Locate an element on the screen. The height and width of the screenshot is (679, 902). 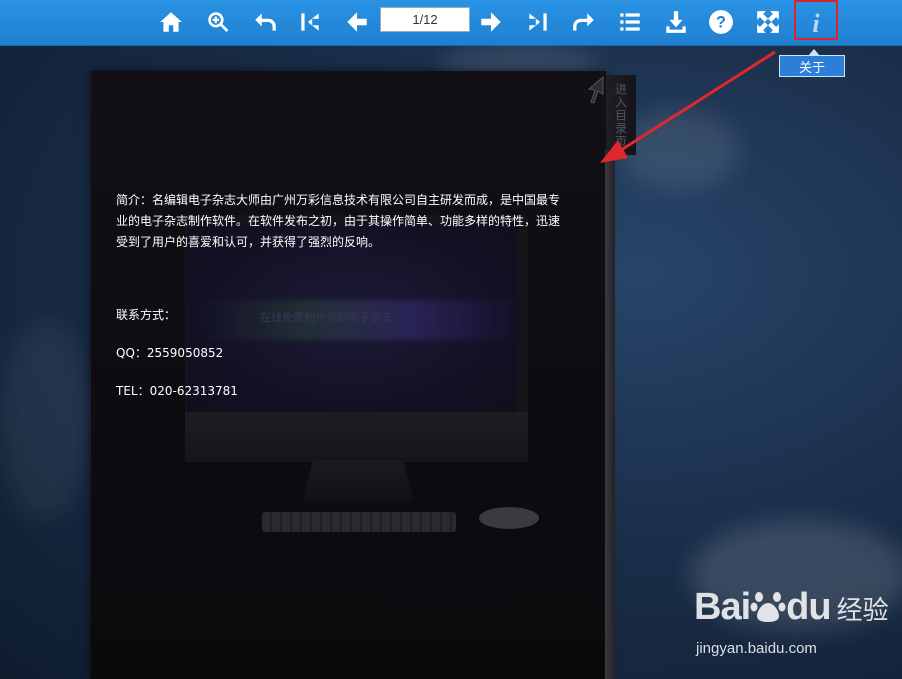
watermark-url: jingyan.baidu.com is located at coordinates (756, 648).